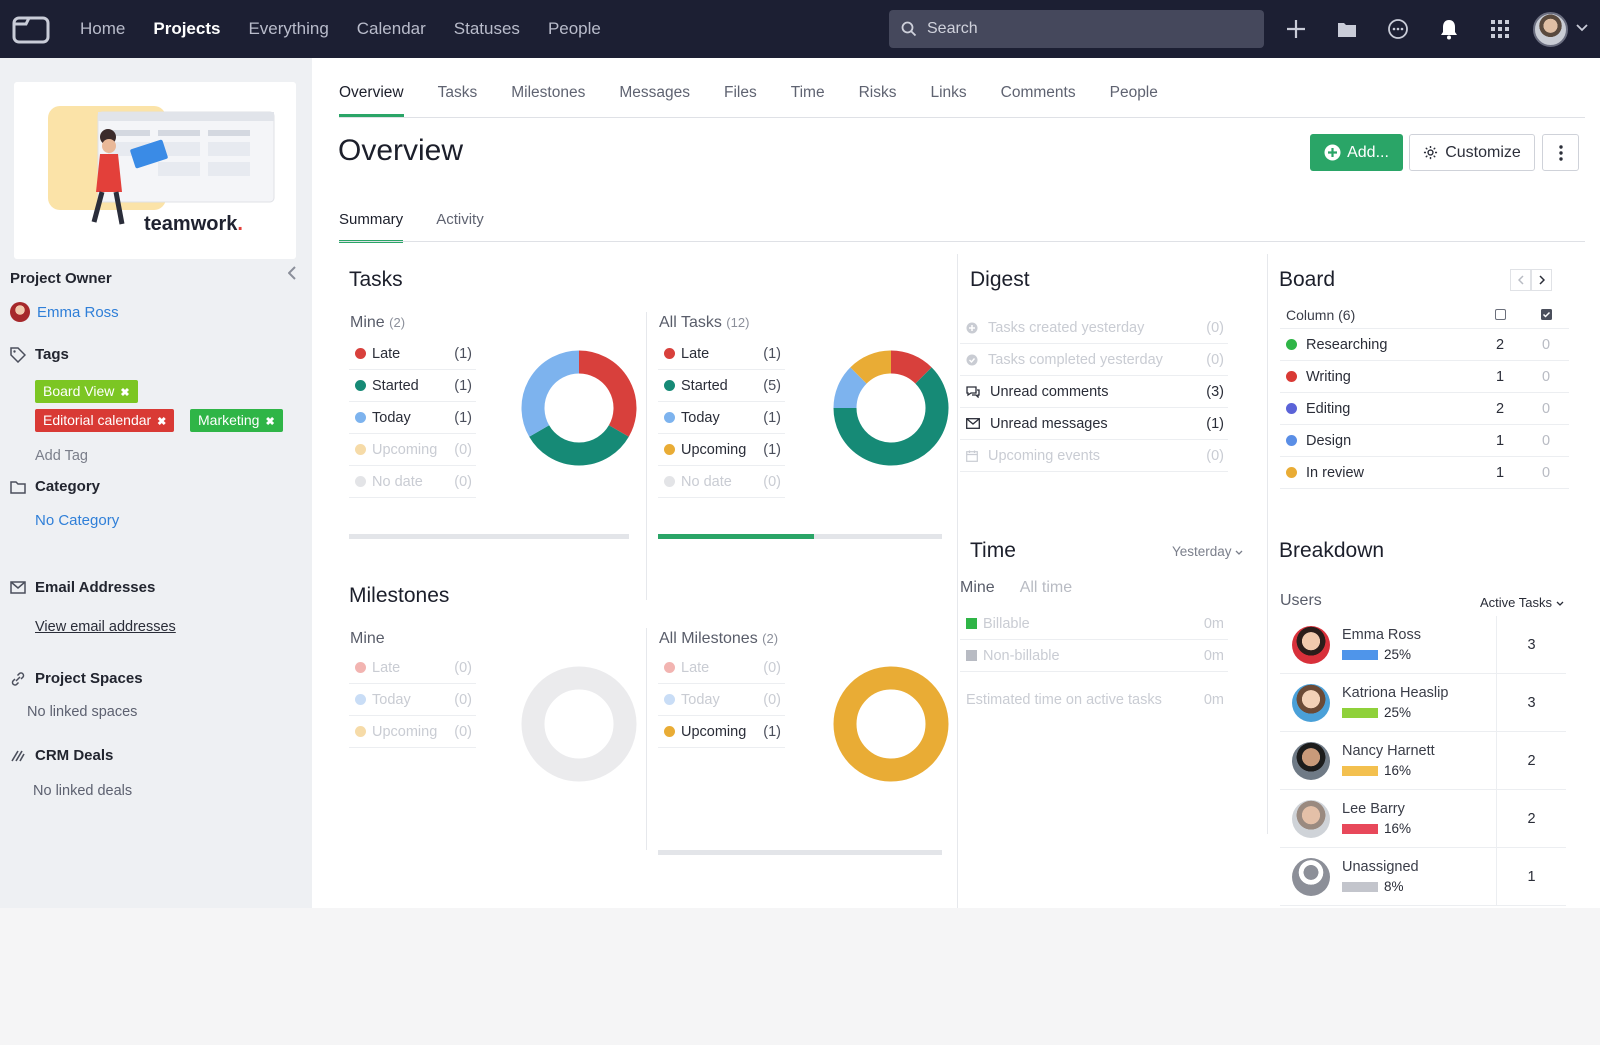 The height and width of the screenshot is (1045, 1600). What do you see at coordinates (1424, 473) in the screenshot?
I see `board-row-in-review: In review 1 0` at bounding box center [1424, 473].